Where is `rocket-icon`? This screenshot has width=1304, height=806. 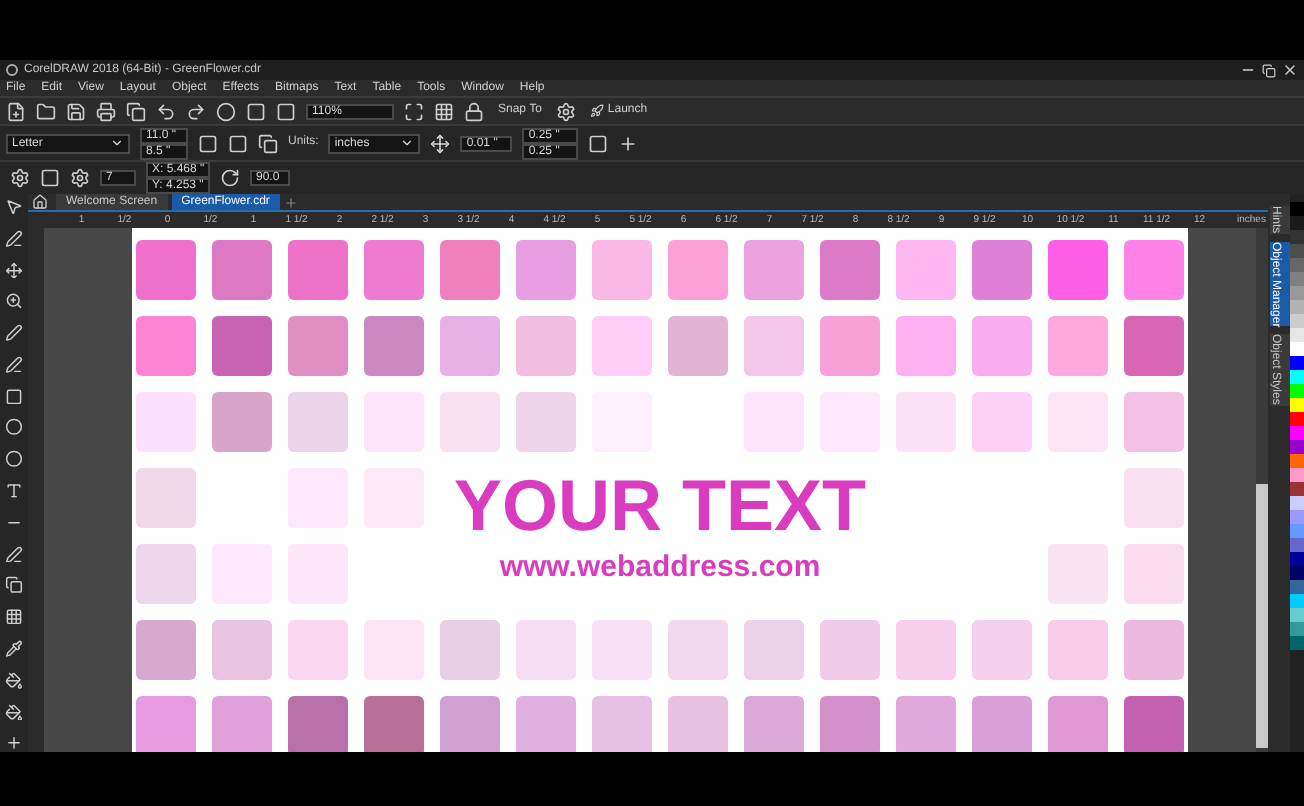 rocket-icon is located at coordinates (596, 111).